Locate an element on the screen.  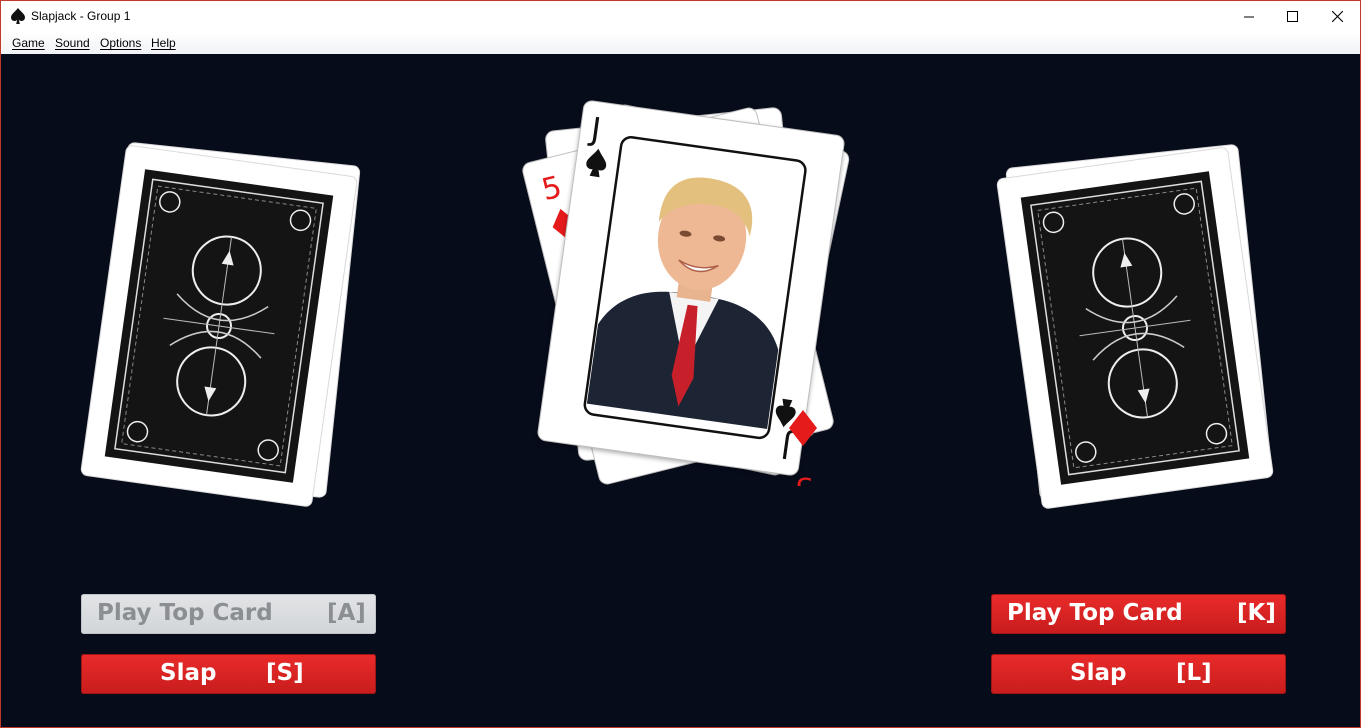
close-icon is located at coordinates (1337, 16).